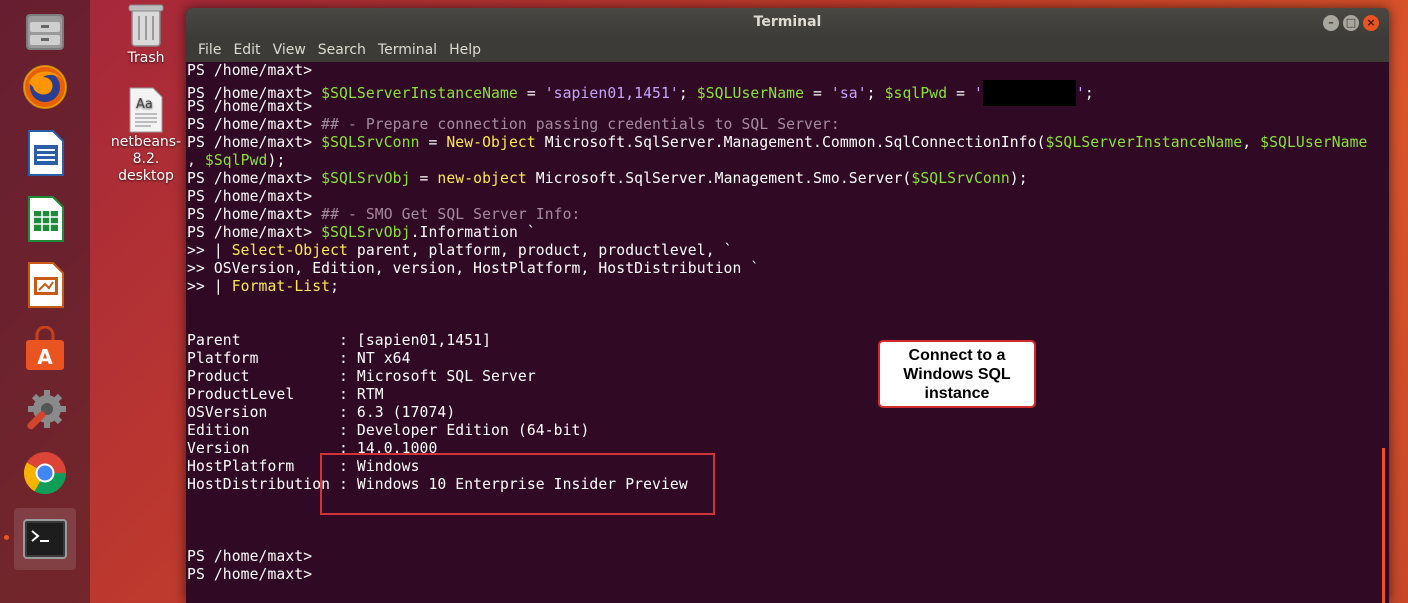 The height and width of the screenshot is (603, 1408). Describe the element at coordinates (289, 250) in the screenshot. I see `terminal-text: Select-Object` at that location.